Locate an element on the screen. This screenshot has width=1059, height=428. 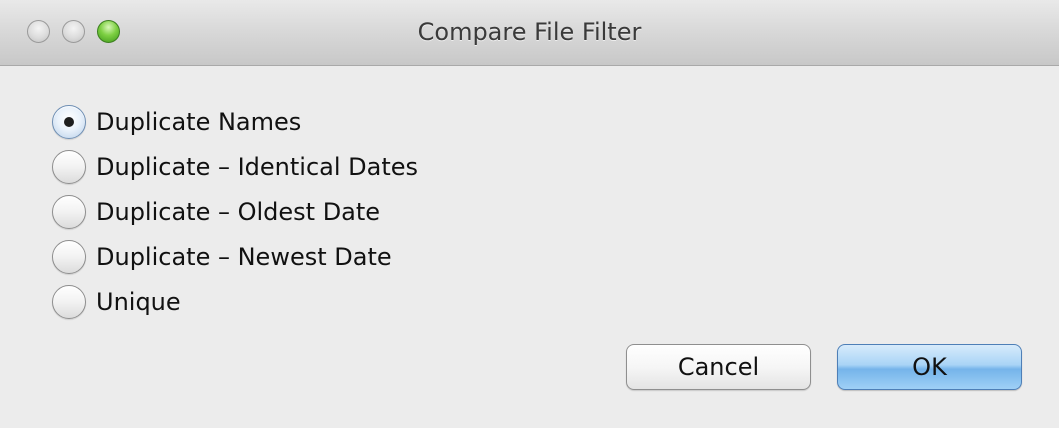
close-icon is located at coordinates (38, 31).